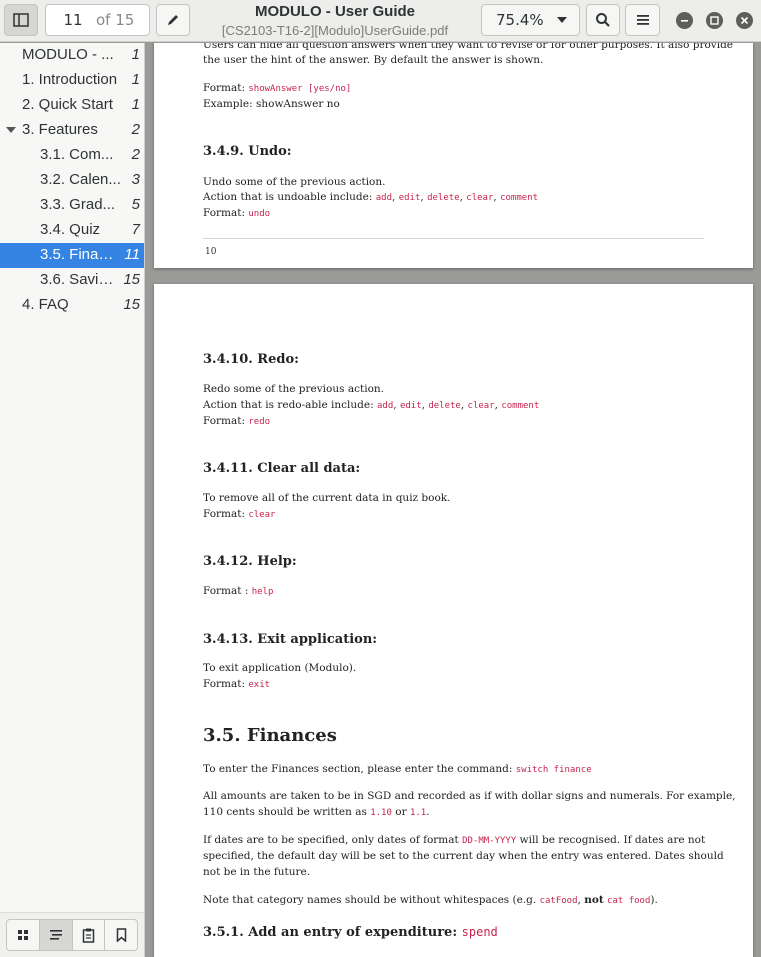 The height and width of the screenshot is (957, 761). Describe the element at coordinates (23, 935) in the screenshot. I see `thumbnails-tab` at that location.